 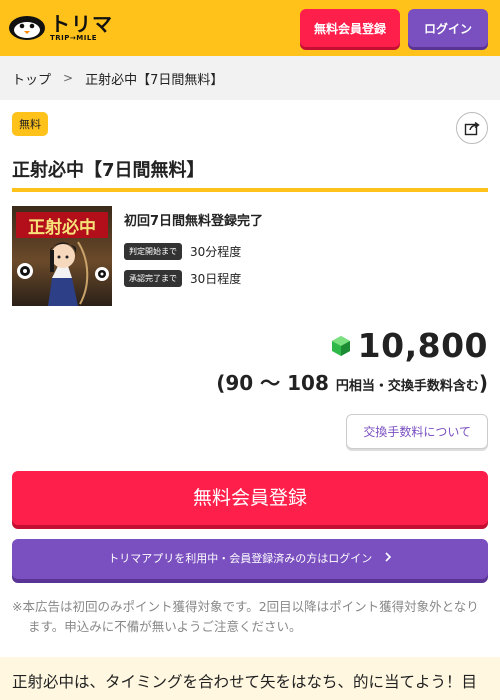 I want to click on svg-text: 正射必中, so click(x=62, y=227).